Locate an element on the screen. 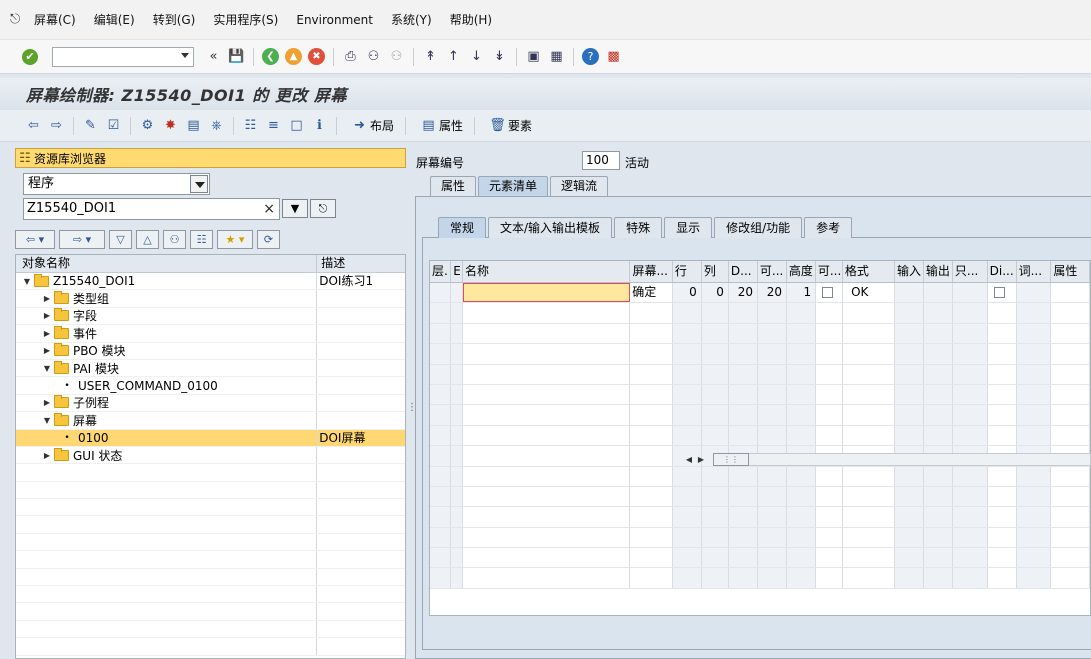 This screenshot has width=1091, height=659. tree-col-description: 描述 is located at coordinates (361, 263).